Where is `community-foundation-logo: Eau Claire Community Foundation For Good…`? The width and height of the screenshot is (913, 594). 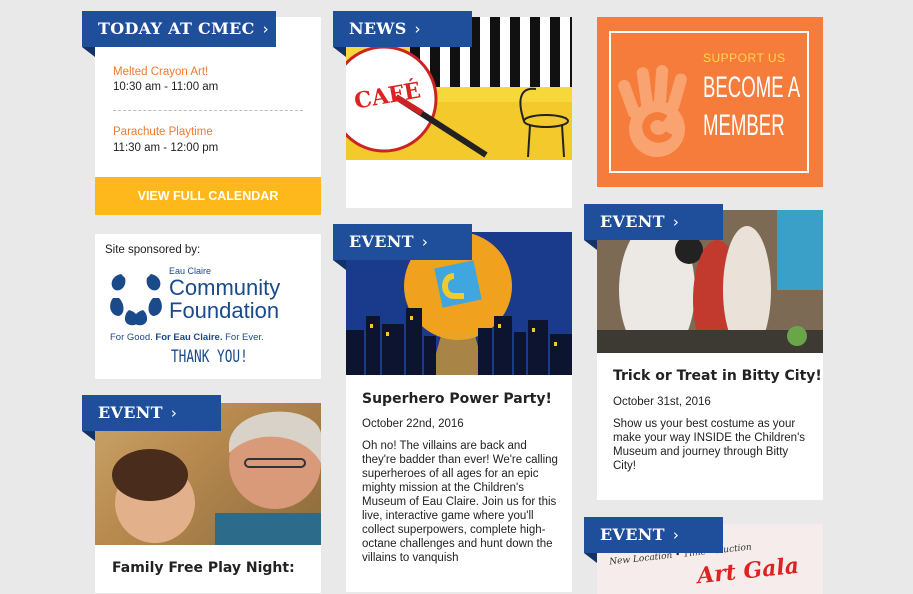
community-foundation-logo: Eau Claire Community Foundation For Good… is located at coordinates (209, 321).